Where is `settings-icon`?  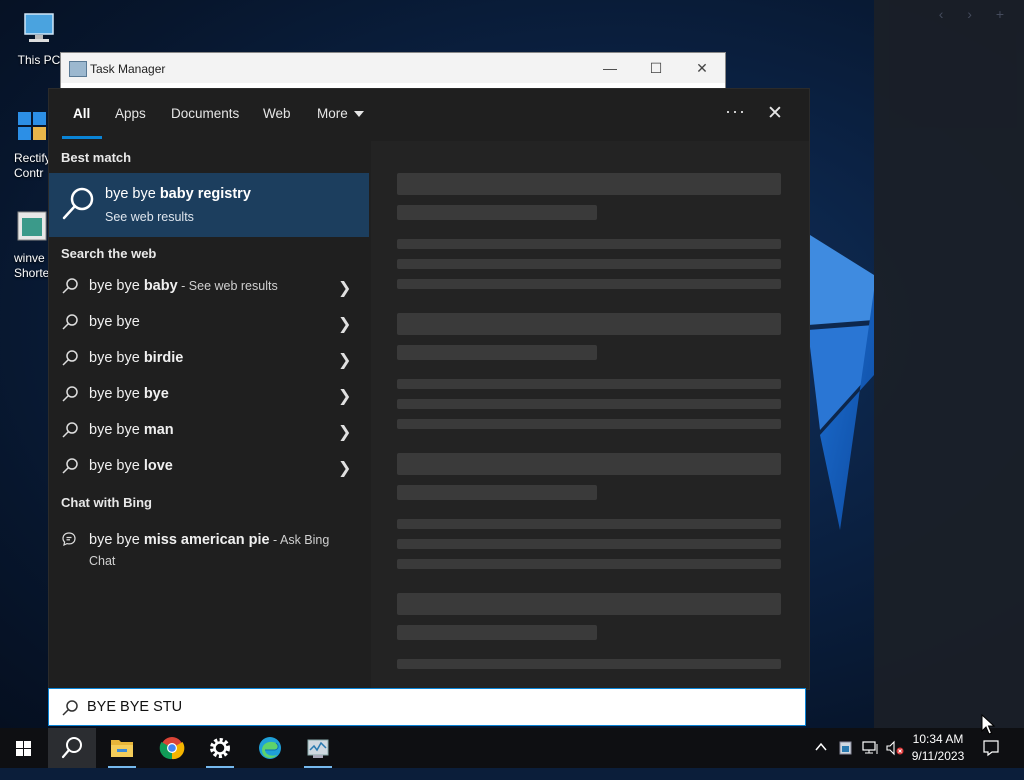 settings-icon is located at coordinates (220, 748).